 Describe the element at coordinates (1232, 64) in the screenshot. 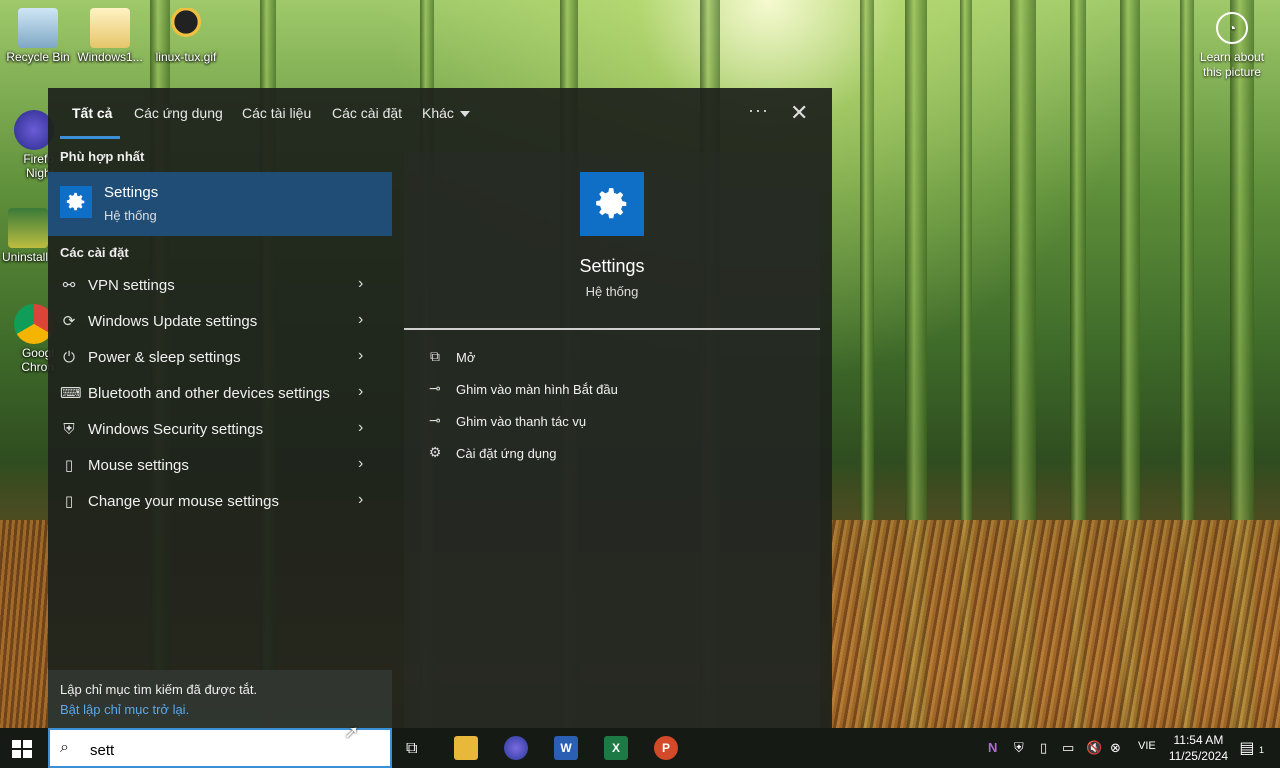

I see `learn-about-label: Learn about this picture` at that location.